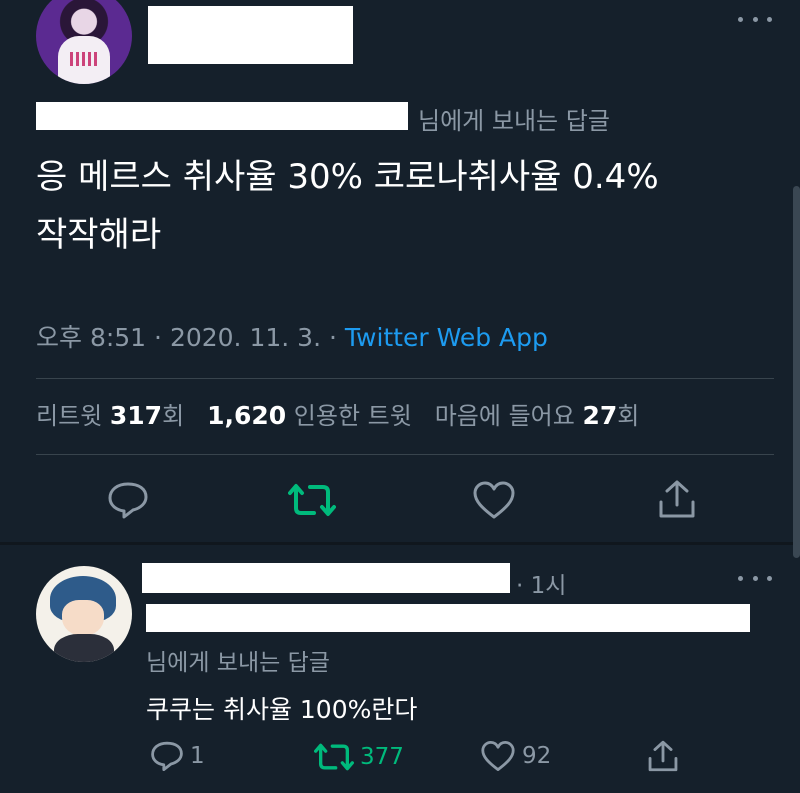 Image resolution: width=800 pixels, height=793 pixels. I want to click on tweet-time: 오후 8:51, so click(91, 337).